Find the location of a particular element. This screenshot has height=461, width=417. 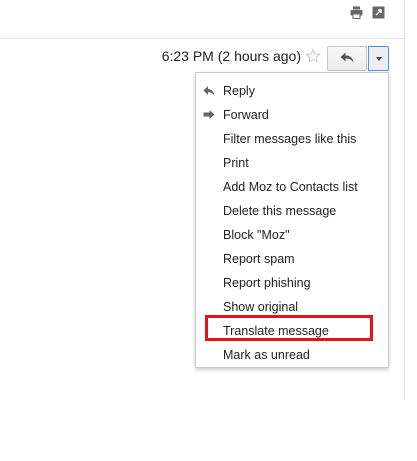

star-outline-icon is located at coordinates (313, 56).